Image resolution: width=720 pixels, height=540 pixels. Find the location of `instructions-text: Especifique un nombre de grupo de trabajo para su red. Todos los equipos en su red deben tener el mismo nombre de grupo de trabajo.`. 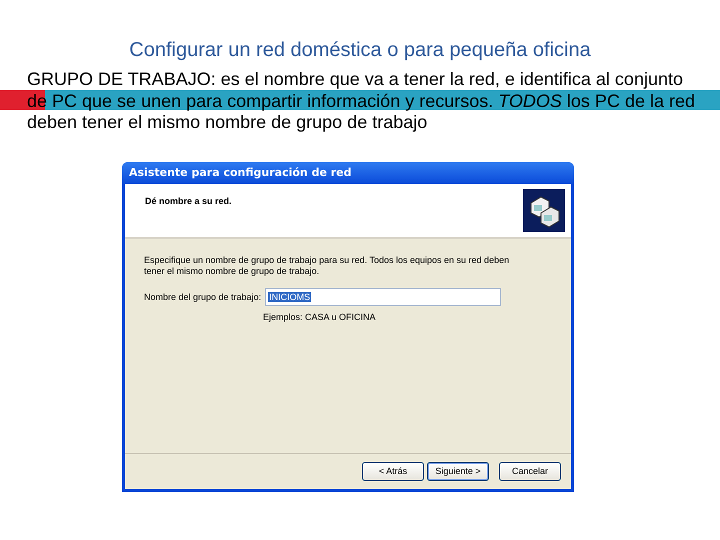

instructions-text: Especifique un nombre de grupo de trabajo para su red. Todos los equipos en su red deben tener el mismo nombre de grupo de trabajo. is located at coordinates (327, 265).